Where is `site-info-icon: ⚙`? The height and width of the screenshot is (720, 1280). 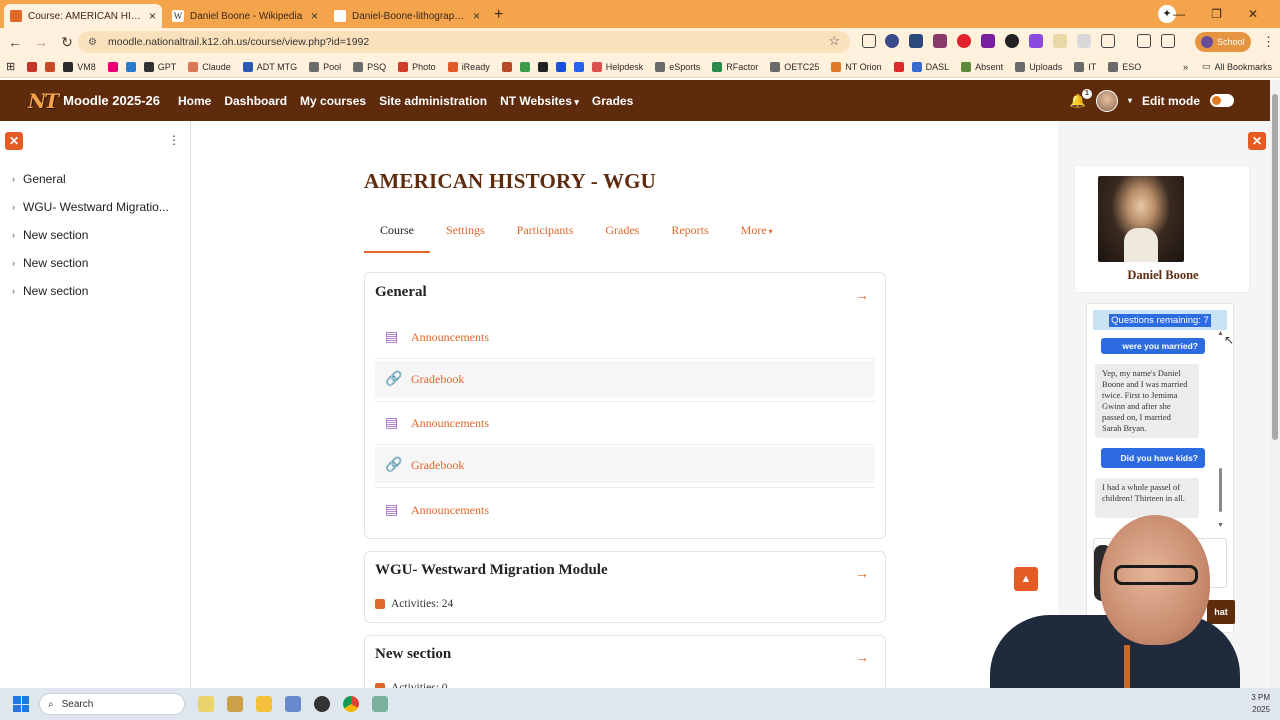
site-info-icon: ⚙ is located at coordinates (95, 42).